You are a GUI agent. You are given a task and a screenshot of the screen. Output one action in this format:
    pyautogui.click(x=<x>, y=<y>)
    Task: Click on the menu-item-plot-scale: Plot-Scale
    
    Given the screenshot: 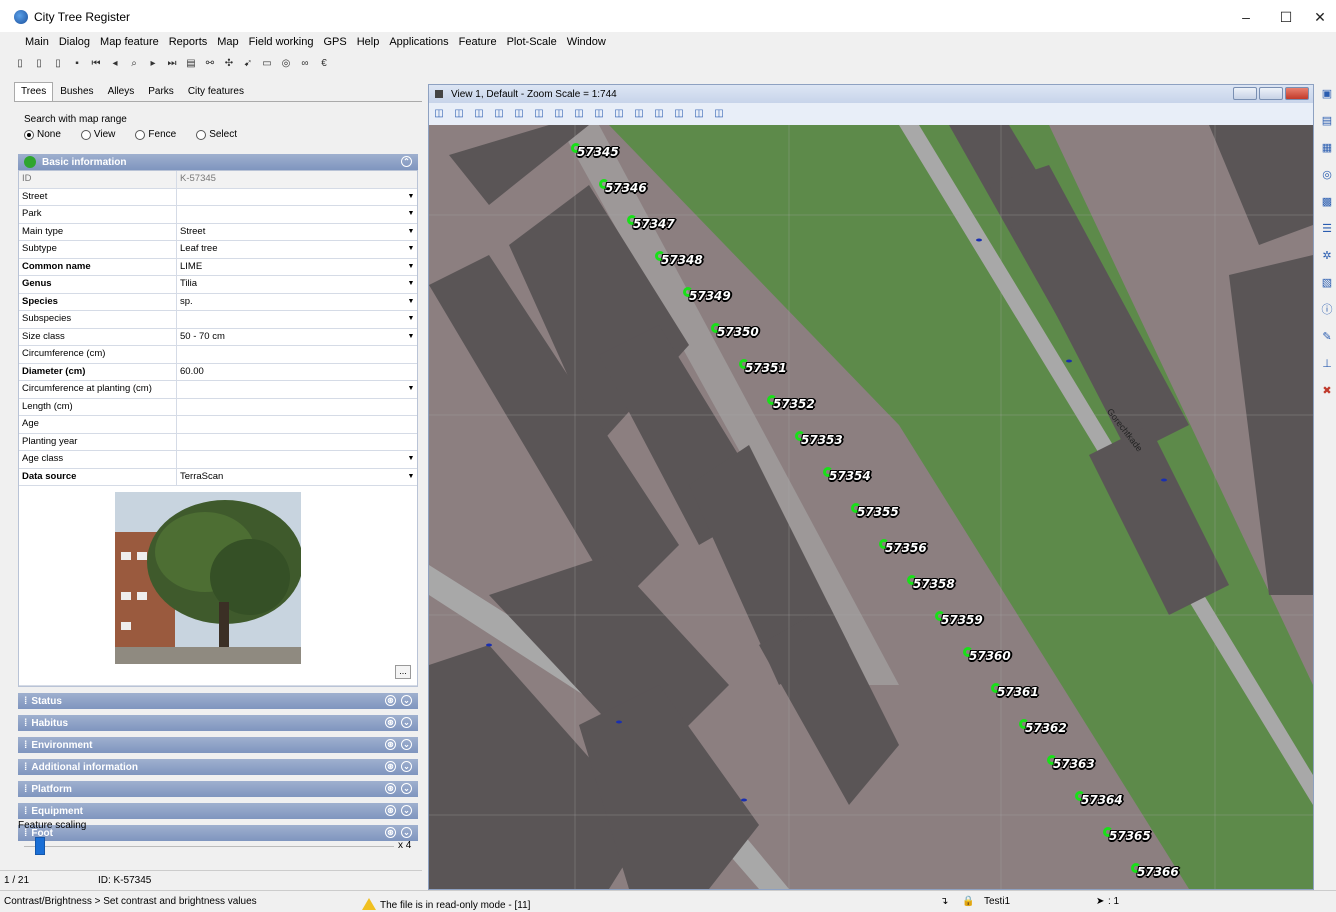 What is the action you would take?
    pyautogui.click(x=532, y=43)
    